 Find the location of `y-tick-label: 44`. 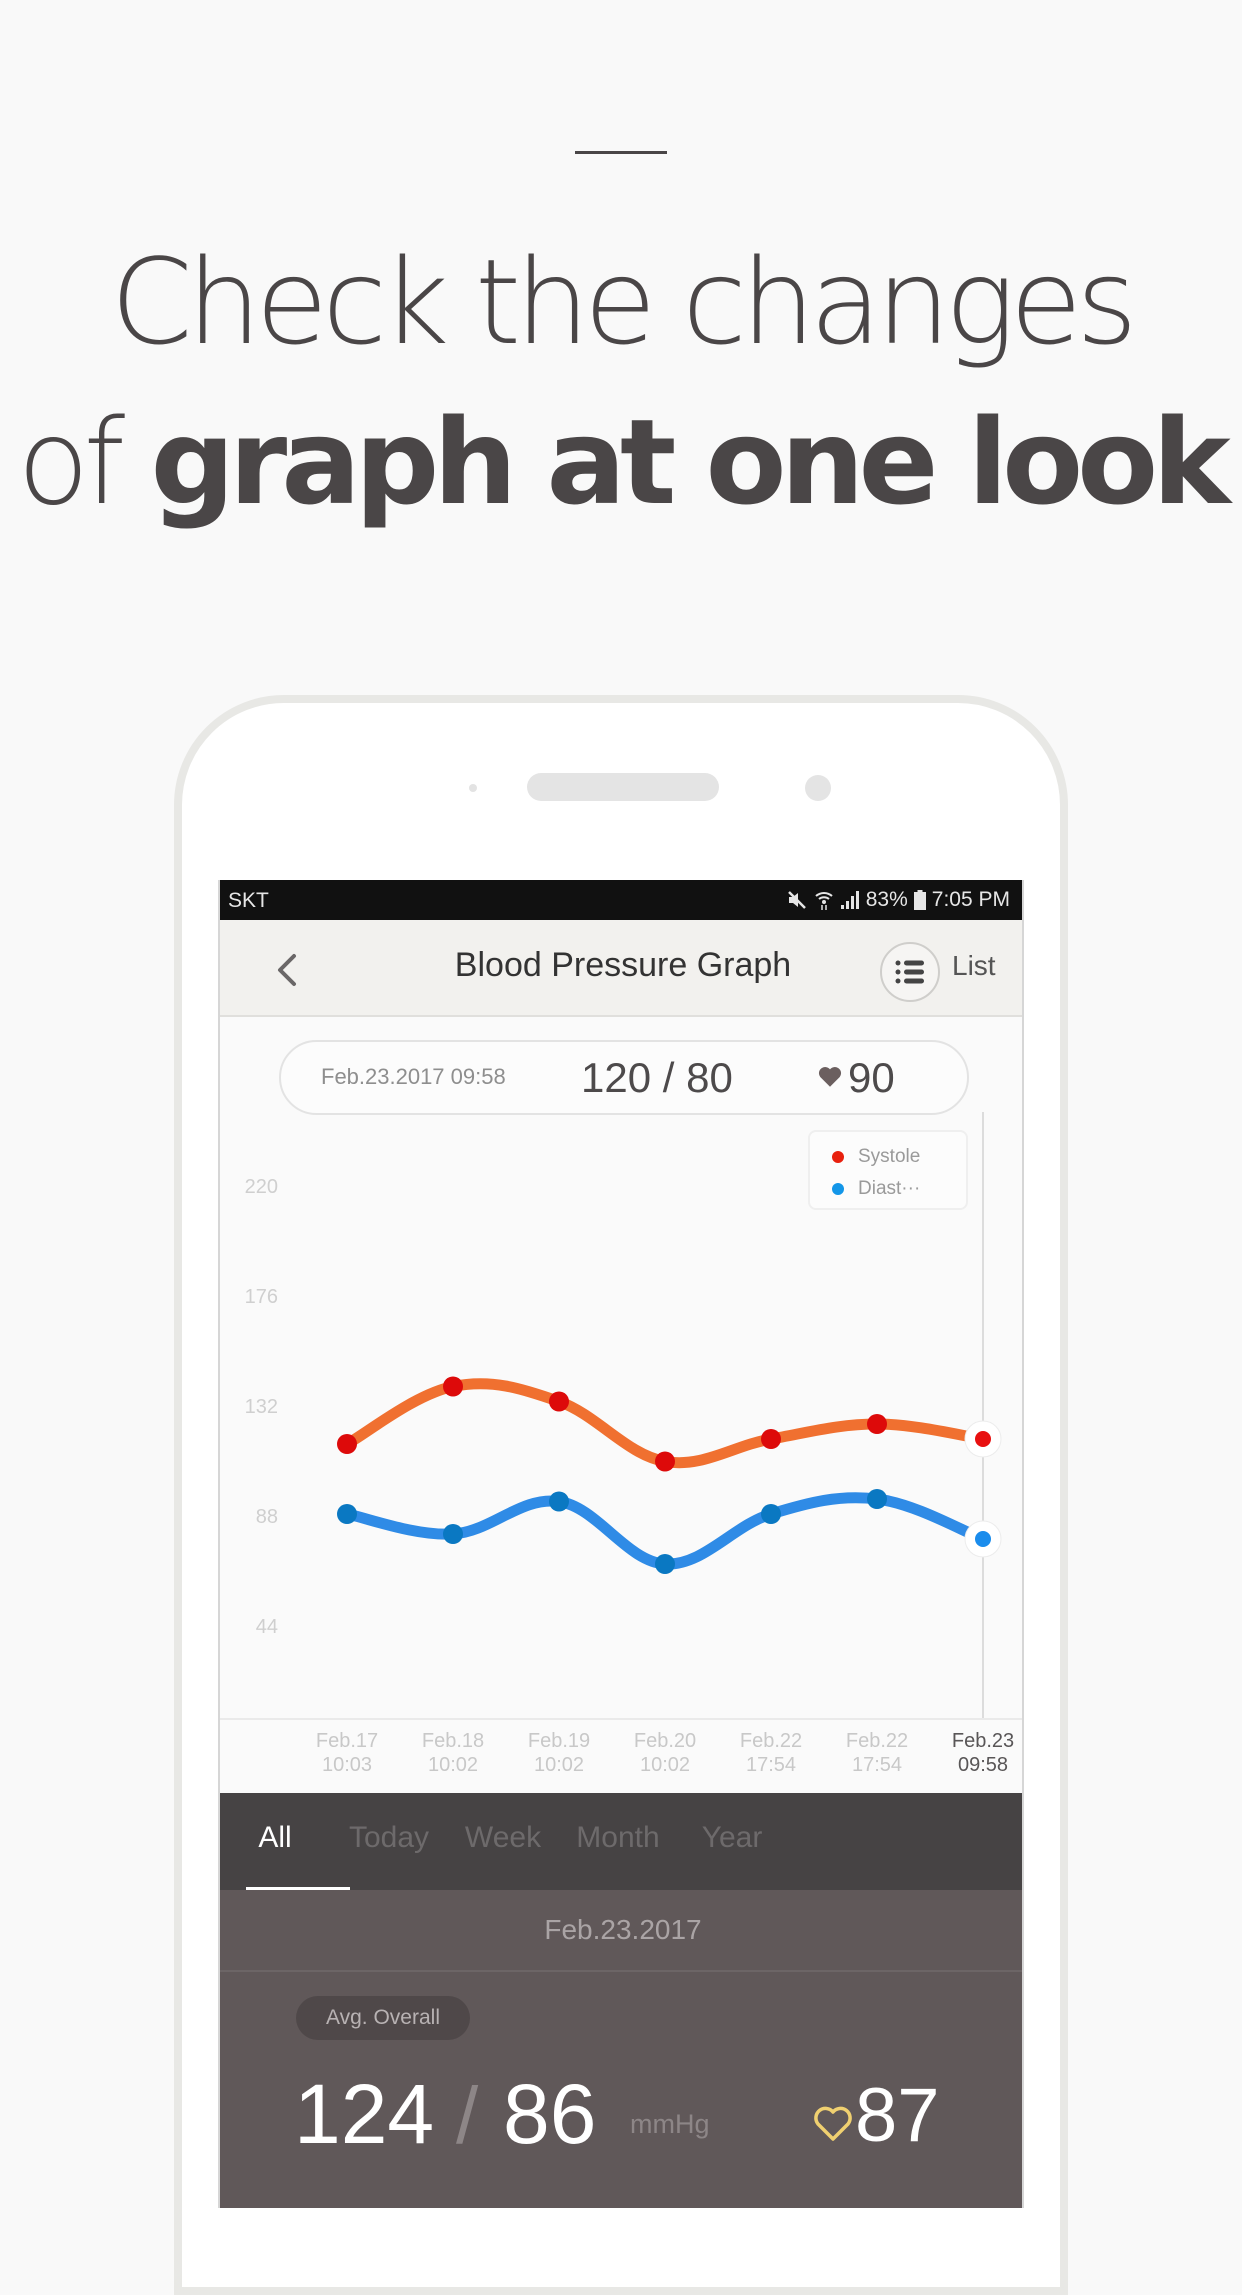

y-tick-label: 44 is located at coordinates (267, 1627).